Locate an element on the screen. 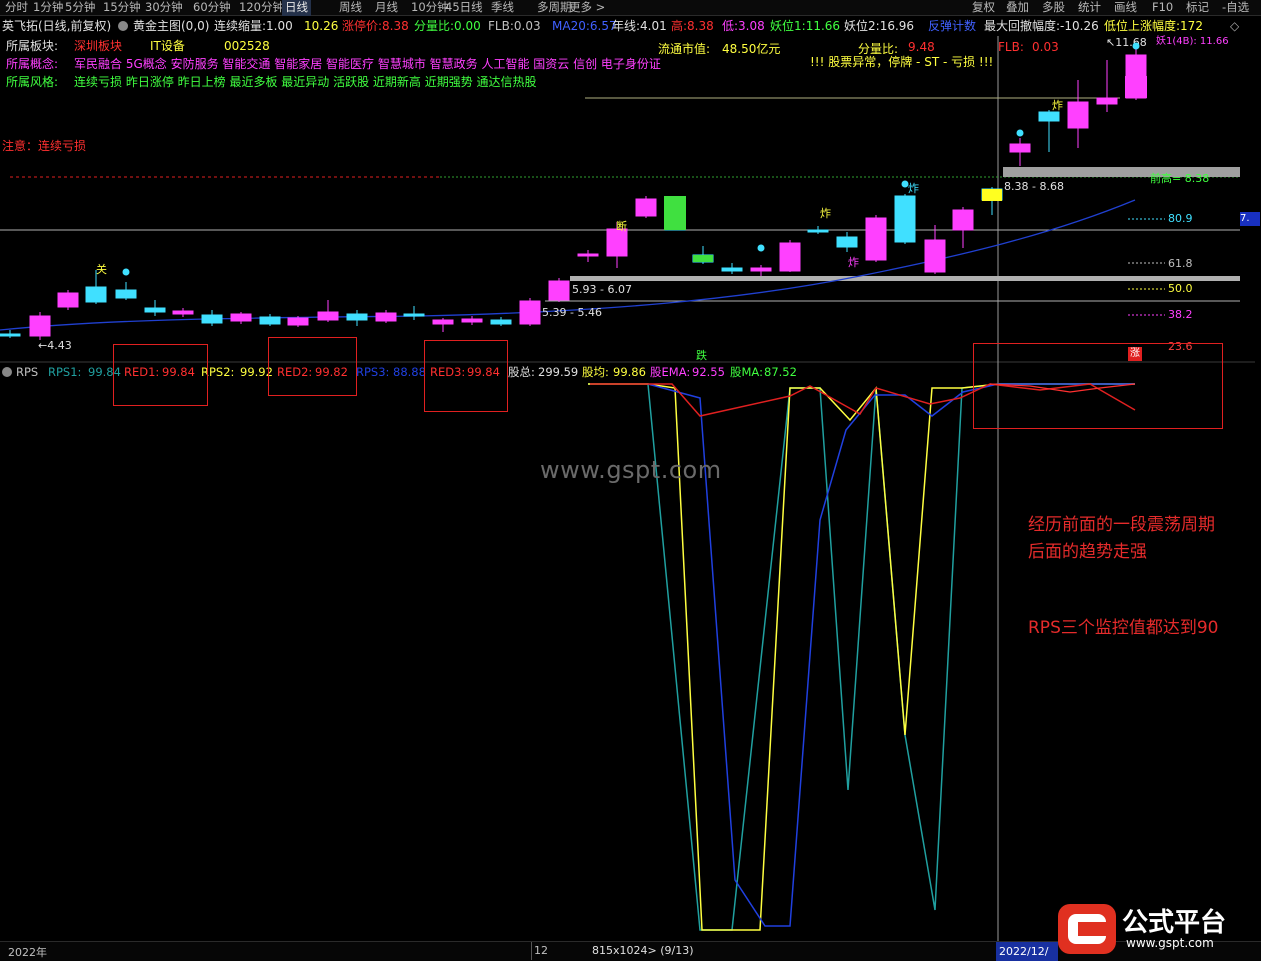  footer-year: 2022年 is located at coordinates (27, 952).